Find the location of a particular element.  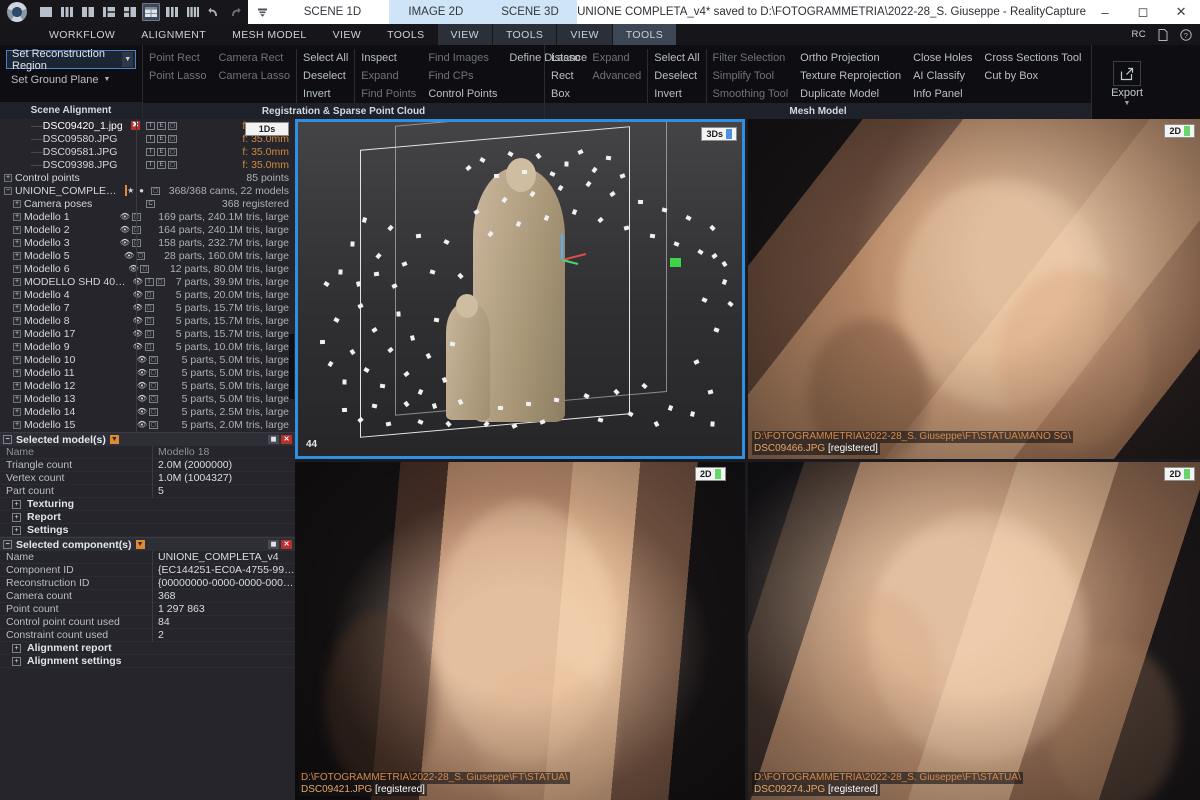

tree-row: + Camera poses C 368 registered is located at coordinates (147, 203).